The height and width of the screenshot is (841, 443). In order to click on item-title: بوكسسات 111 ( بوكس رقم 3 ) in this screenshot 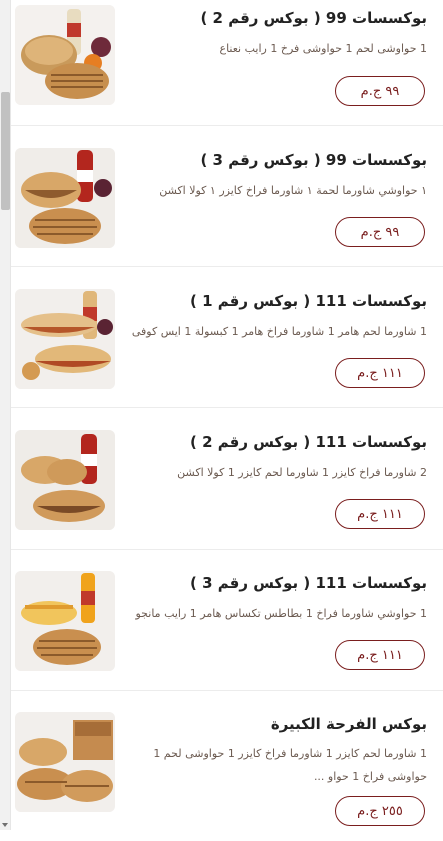, I will do `click(308, 583)`.